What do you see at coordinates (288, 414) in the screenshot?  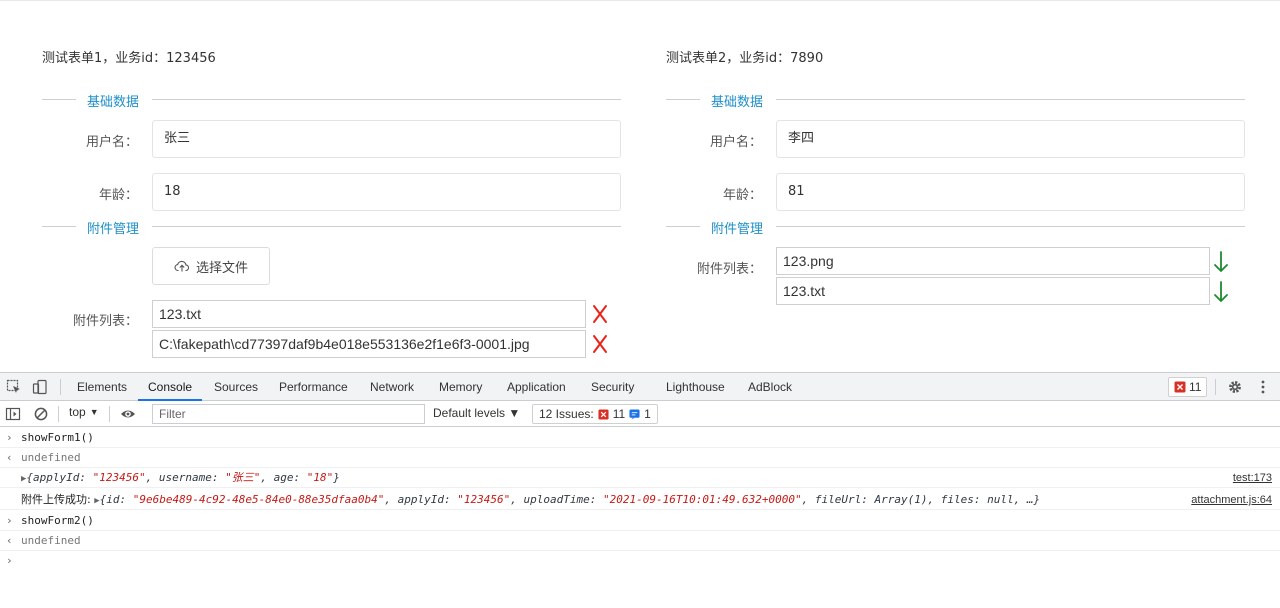 I see `filter-input` at bounding box center [288, 414].